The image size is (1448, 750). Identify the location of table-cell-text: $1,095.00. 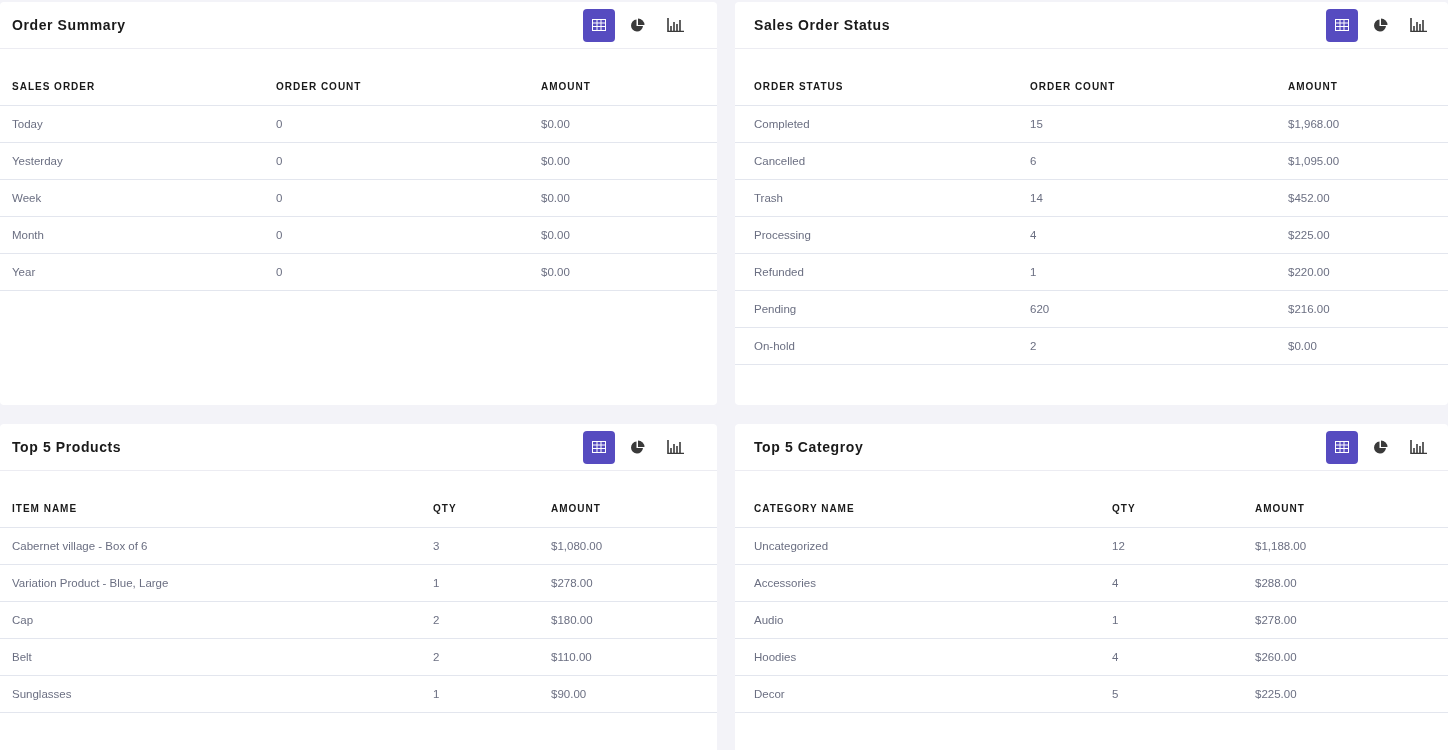
(1314, 161).